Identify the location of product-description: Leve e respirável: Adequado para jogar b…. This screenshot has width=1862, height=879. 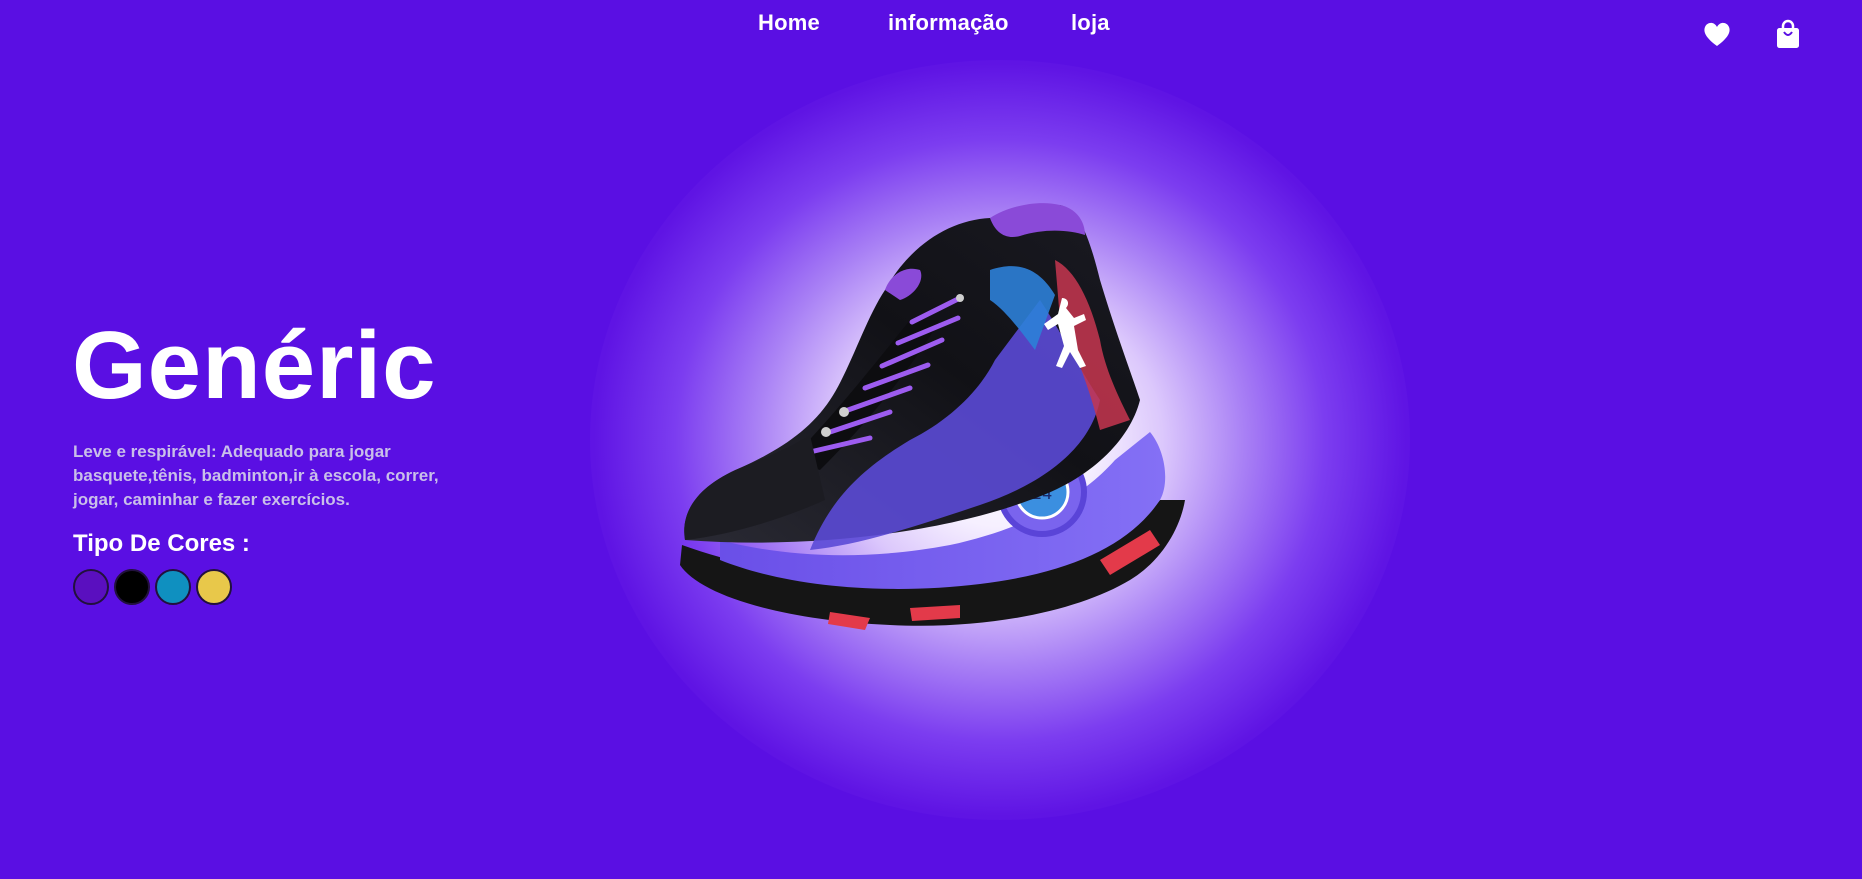
(256, 475).